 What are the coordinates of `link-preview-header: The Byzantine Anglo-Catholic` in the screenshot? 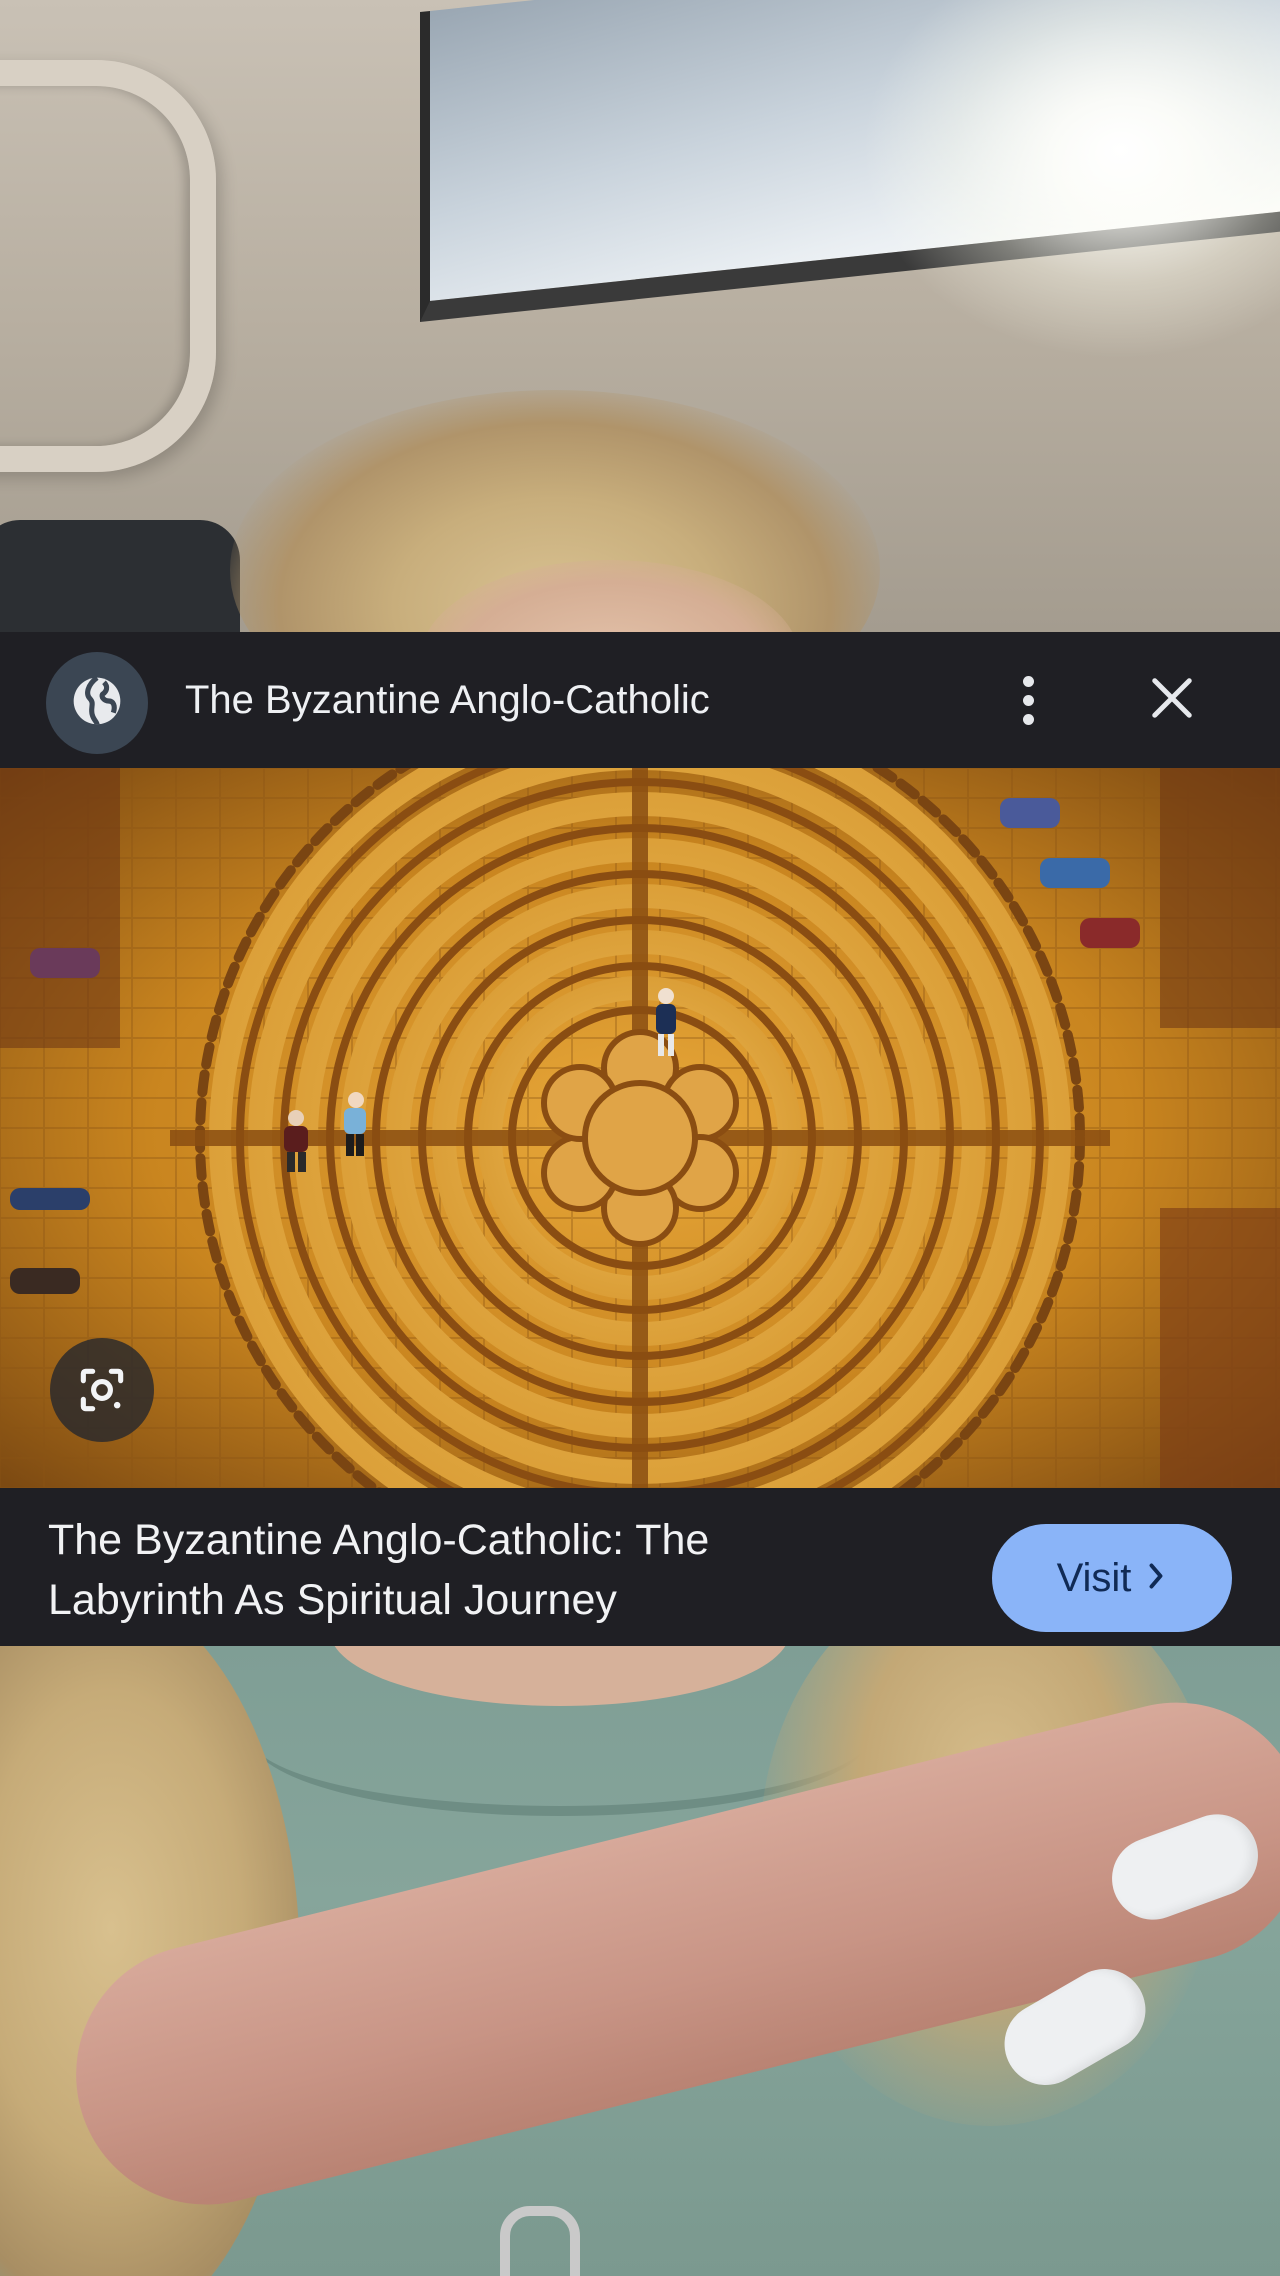 It's located at (640, 700).